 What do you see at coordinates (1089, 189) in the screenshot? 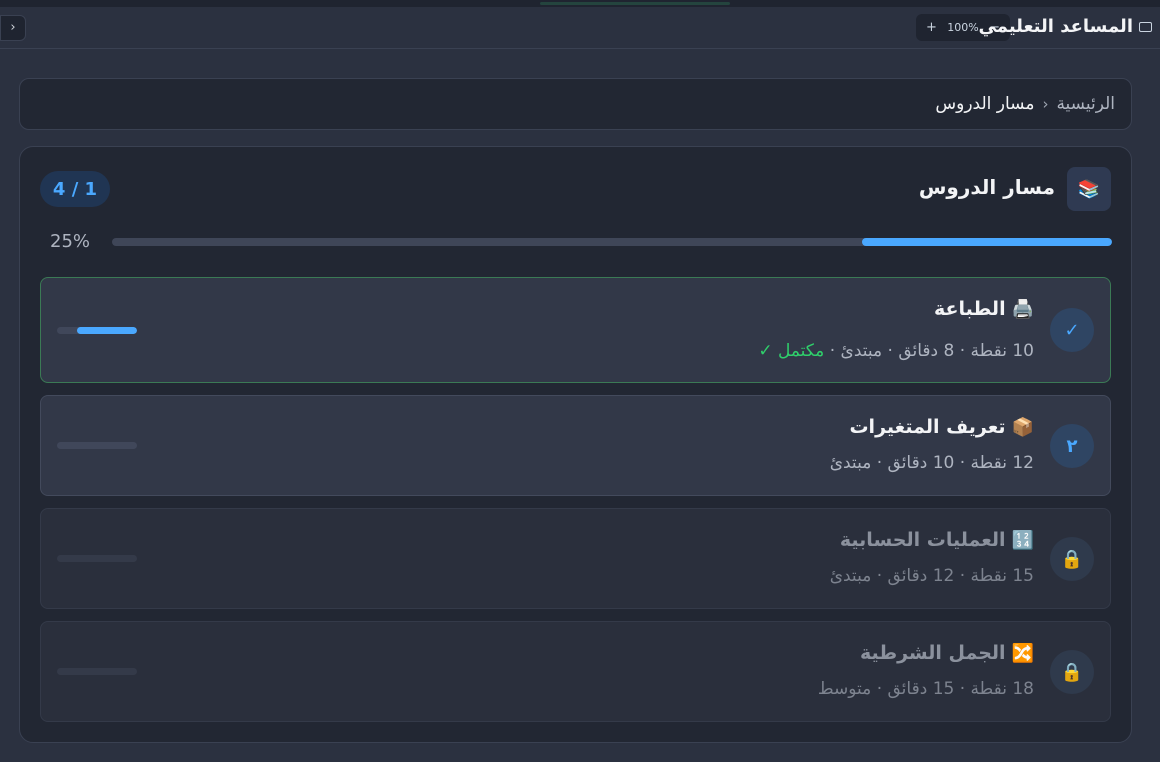
I see `books-icon: 📚` at bounding box center [1089, 189].